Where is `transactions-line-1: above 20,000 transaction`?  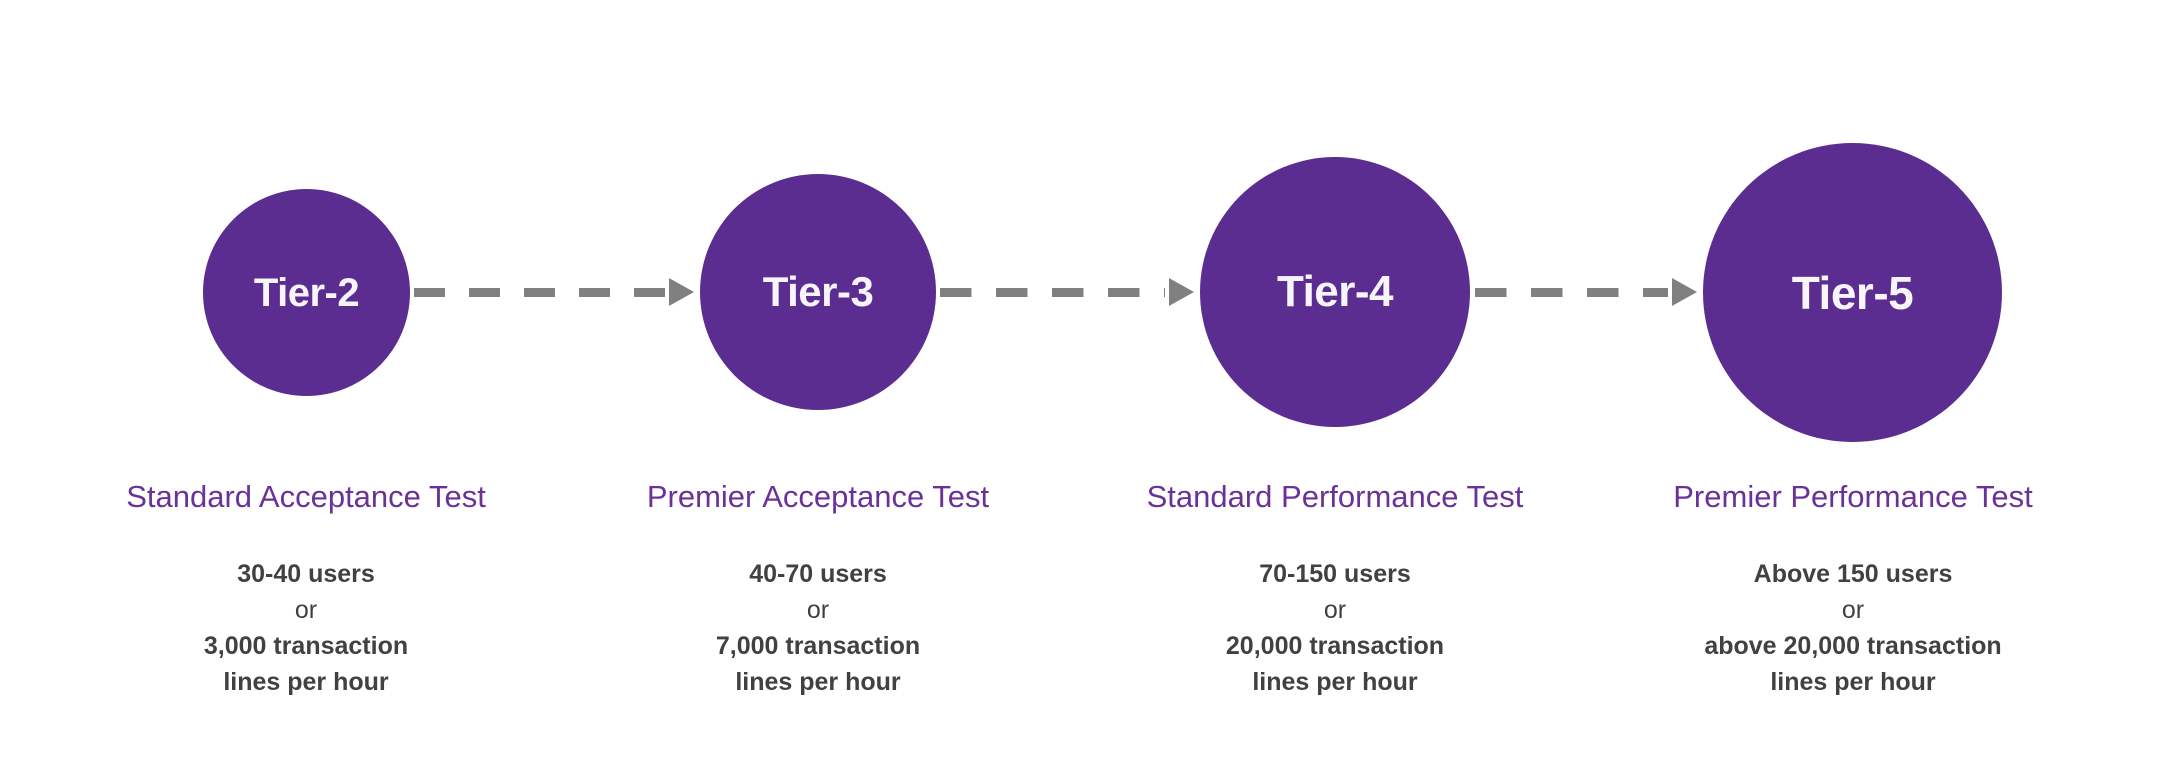
transactions-line-1: above 20,000 transaction is located at coordinates (1853, 646).